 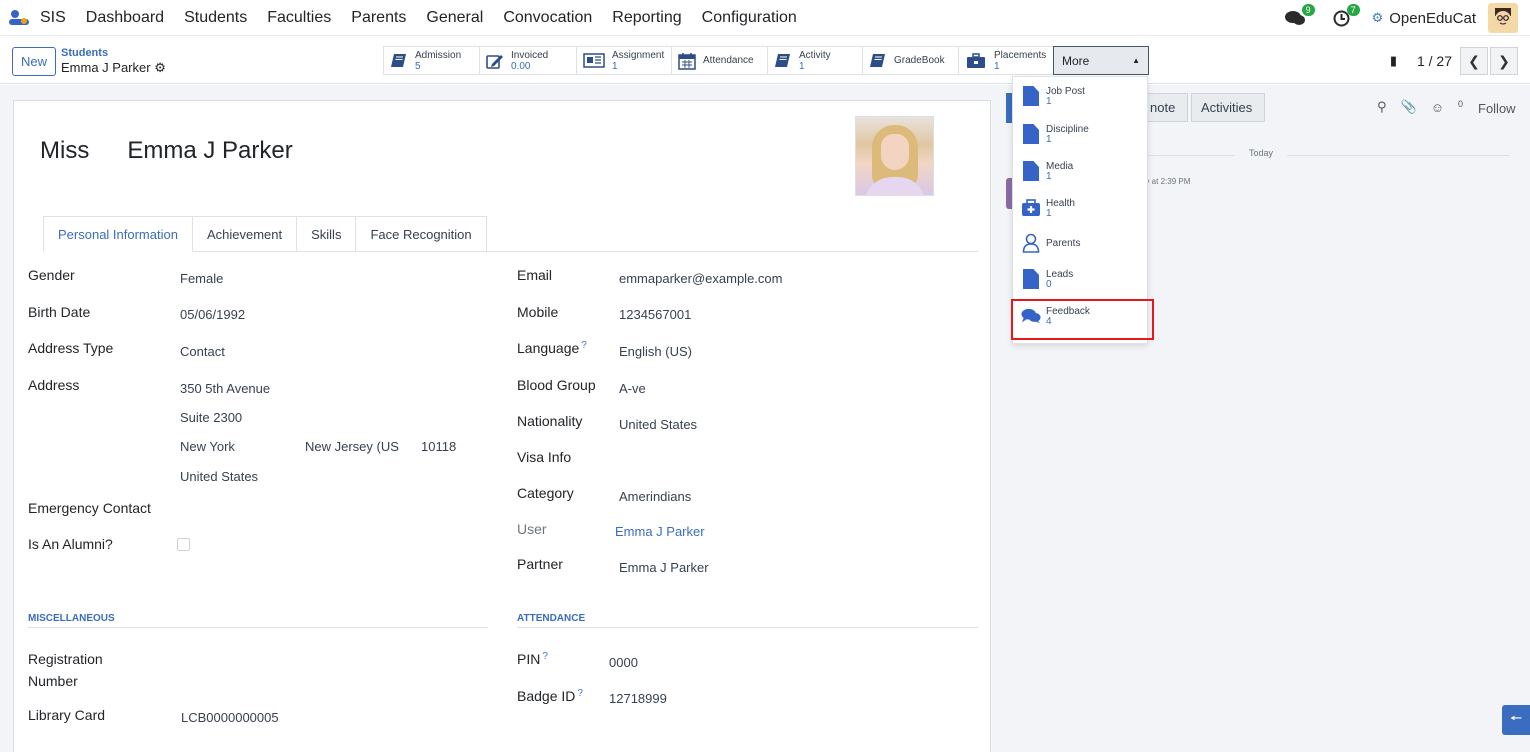 I want to click on new-button: New, so click(x=34, y=61).